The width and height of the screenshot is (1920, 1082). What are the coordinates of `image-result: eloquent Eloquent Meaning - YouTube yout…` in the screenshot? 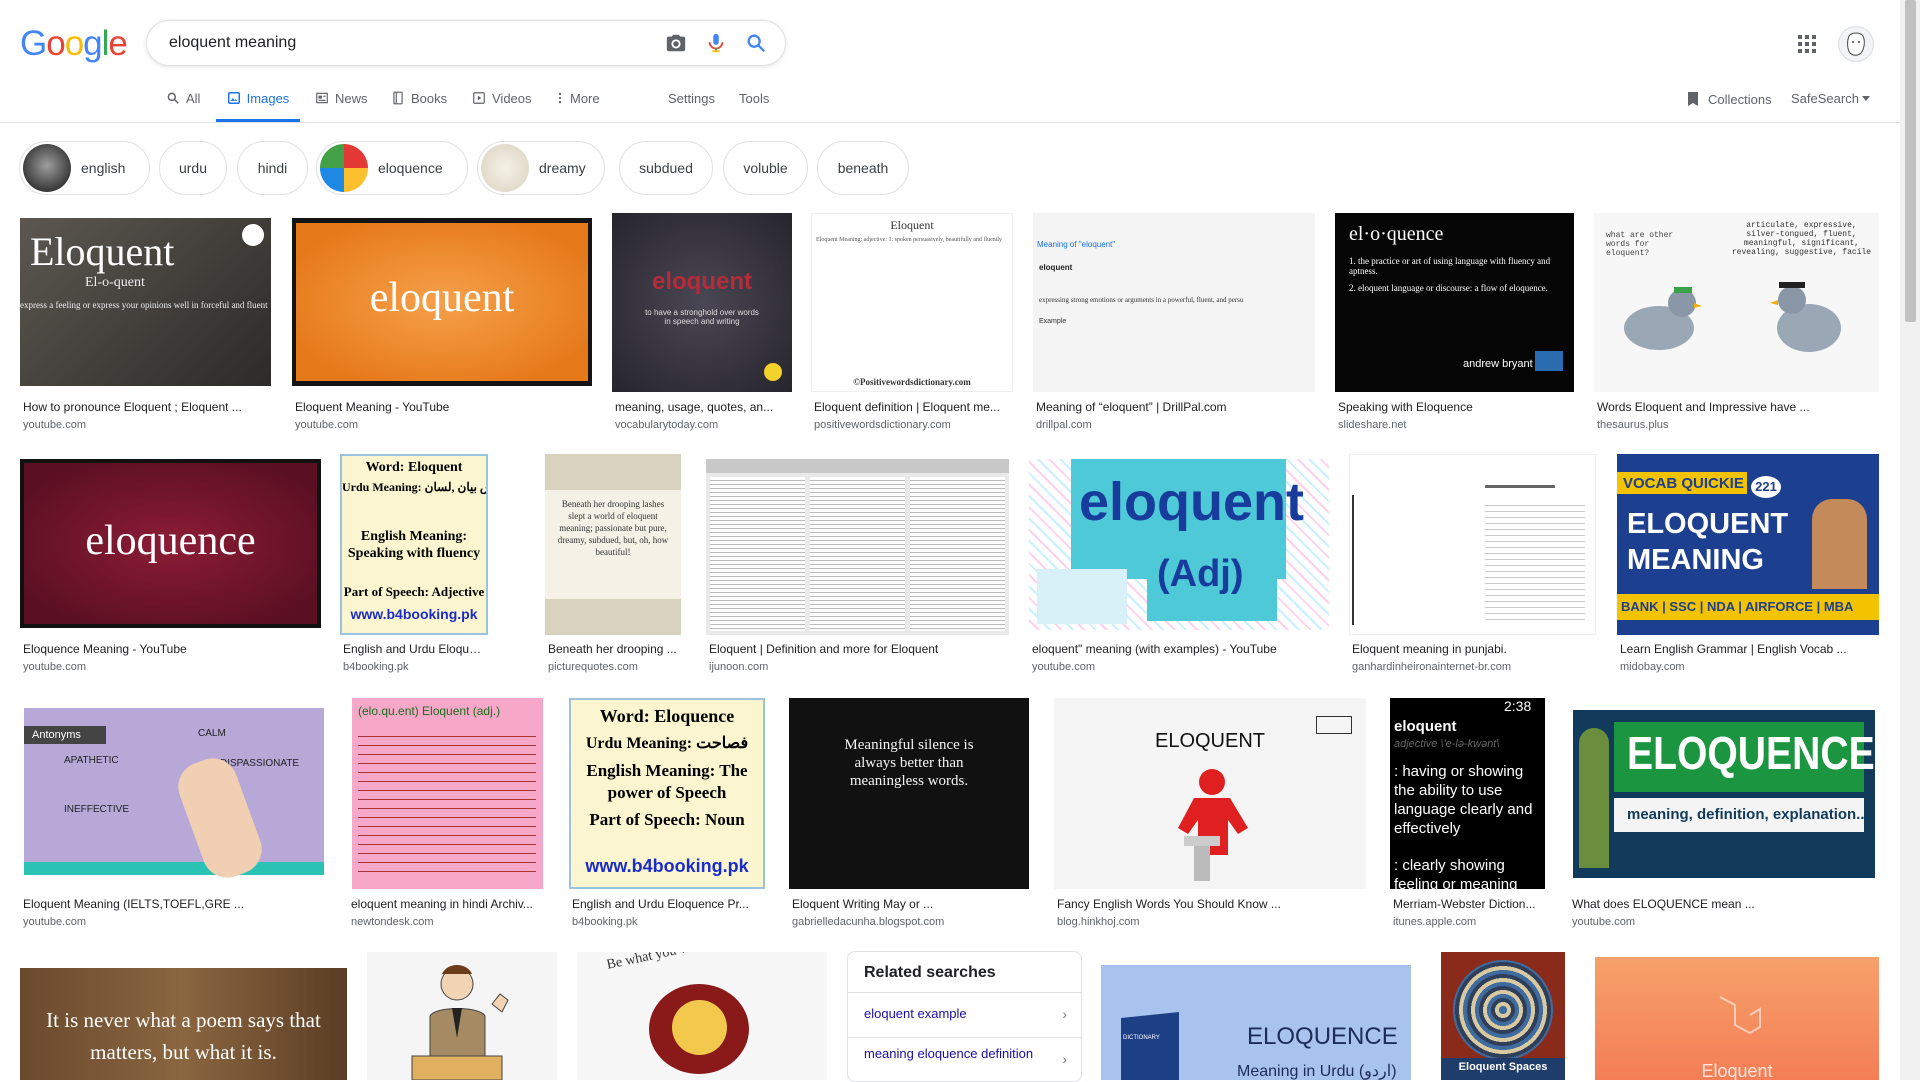 It's located at (442, 328).